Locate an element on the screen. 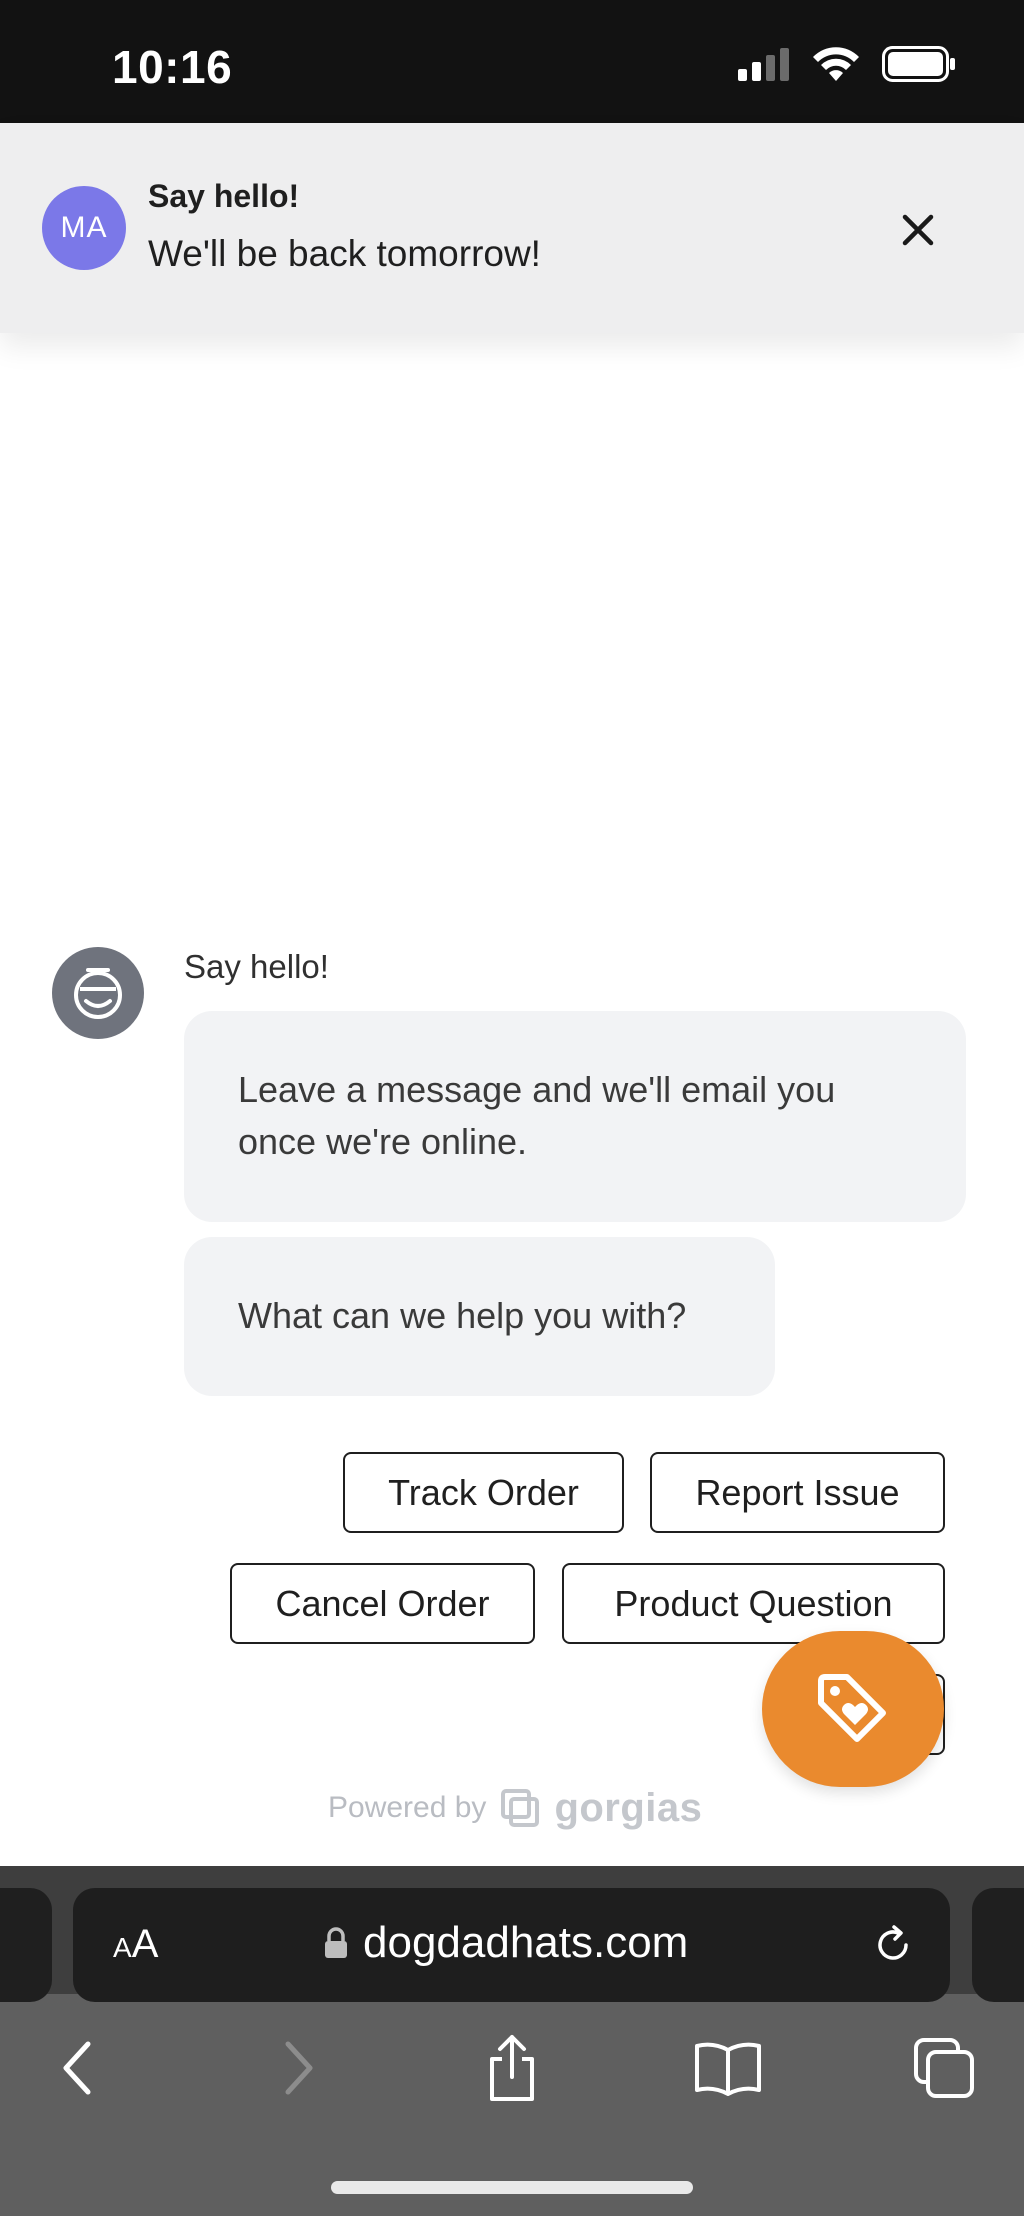 The width and height of the screenshot is (1024, 2216). wifi-icon is located at coordinates (836, 64).